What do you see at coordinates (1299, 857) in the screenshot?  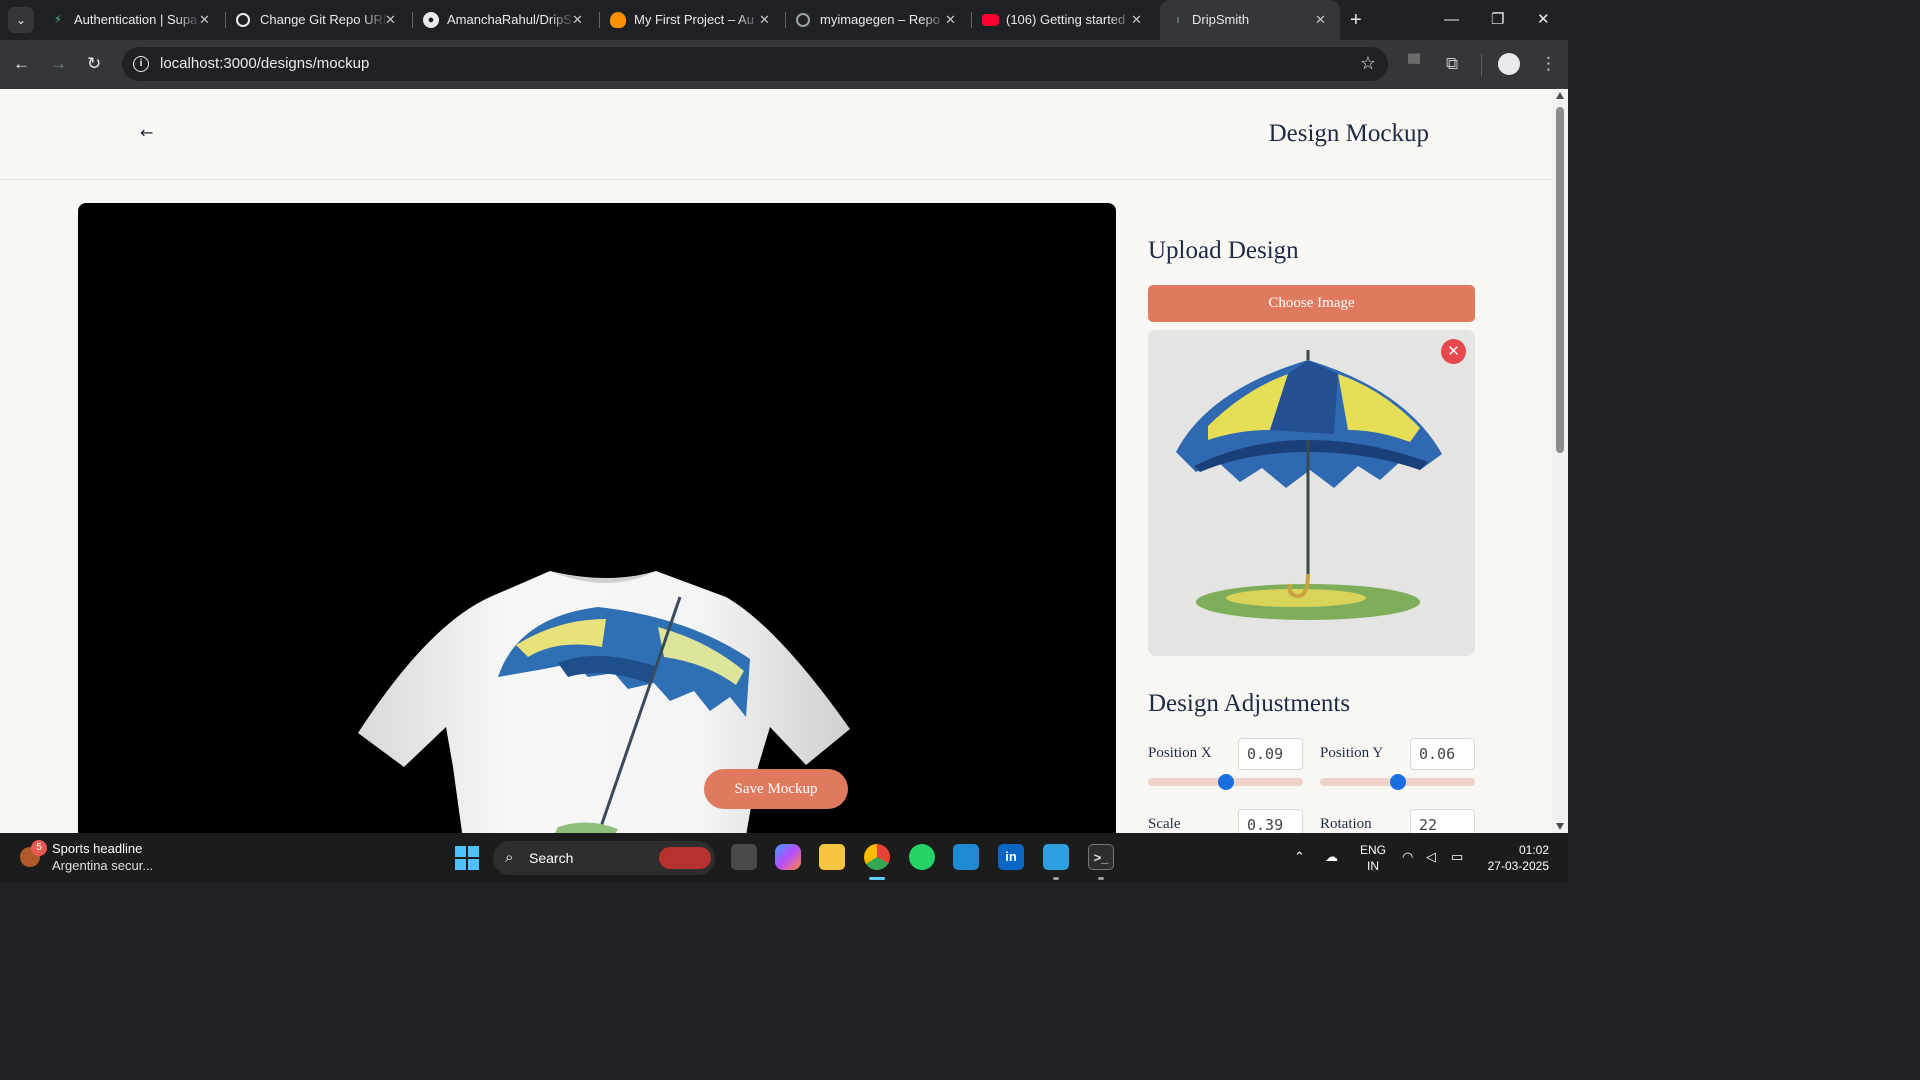 I see `tray-overflow-icon: ⌃` at bounding box center [1299, 857].